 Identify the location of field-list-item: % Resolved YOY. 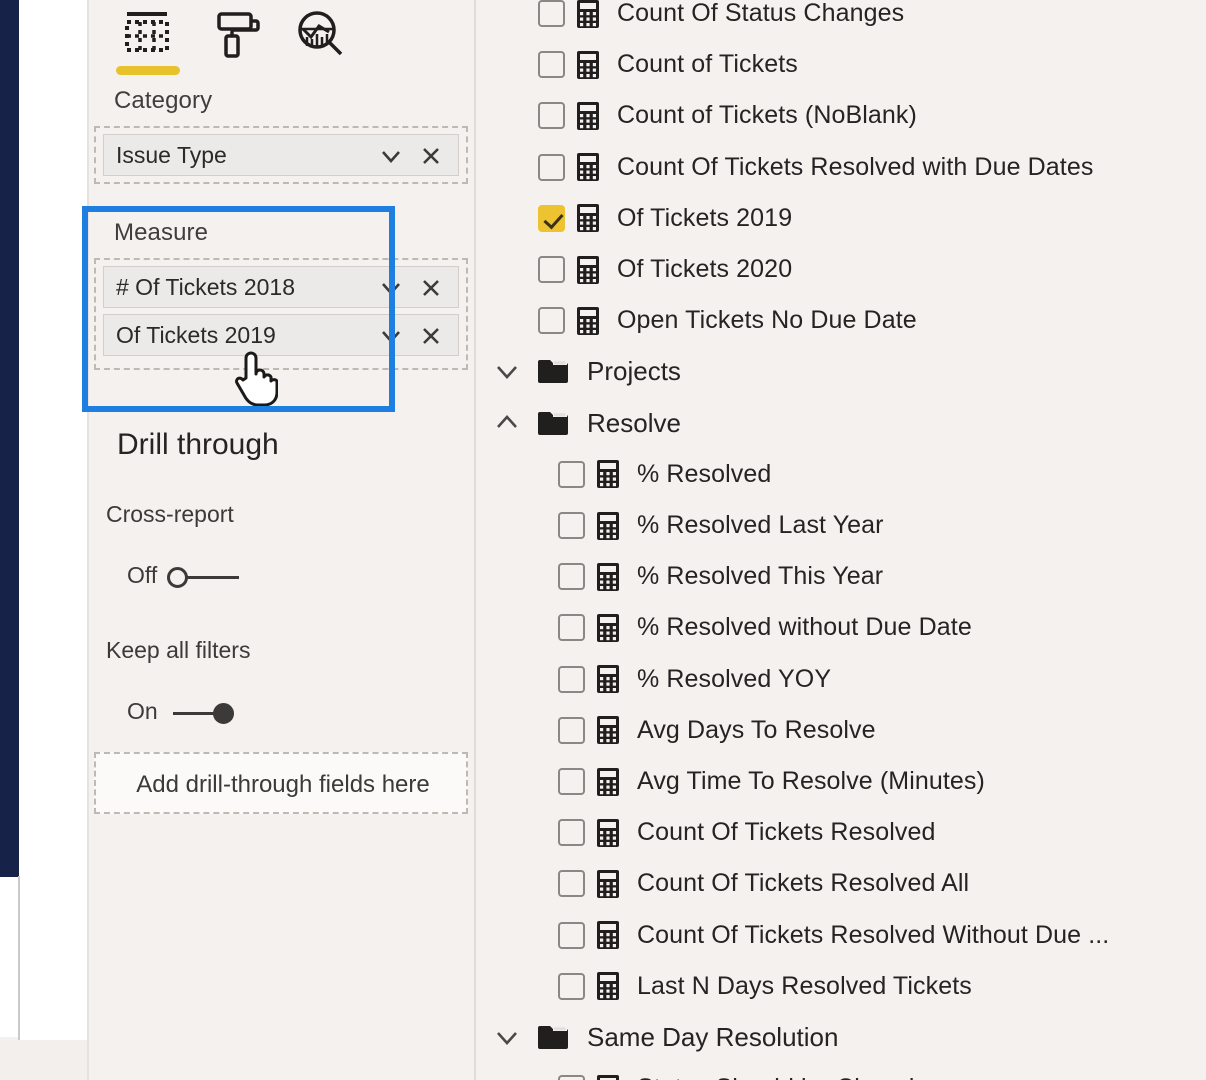
(694, 679).